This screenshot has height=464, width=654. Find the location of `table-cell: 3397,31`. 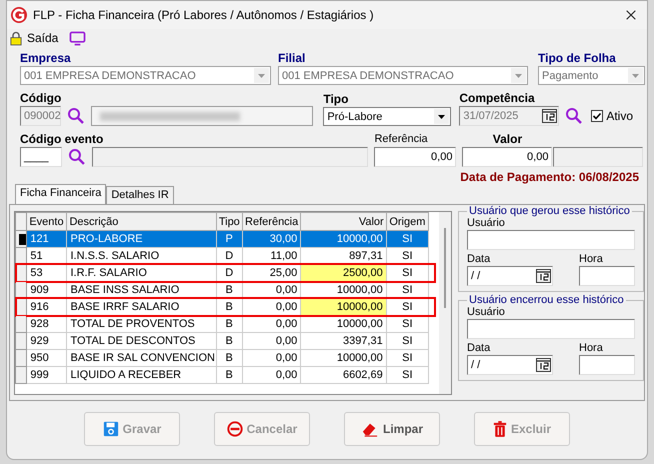

table-cell: 3397,31 is located at coordinates (343, 341).